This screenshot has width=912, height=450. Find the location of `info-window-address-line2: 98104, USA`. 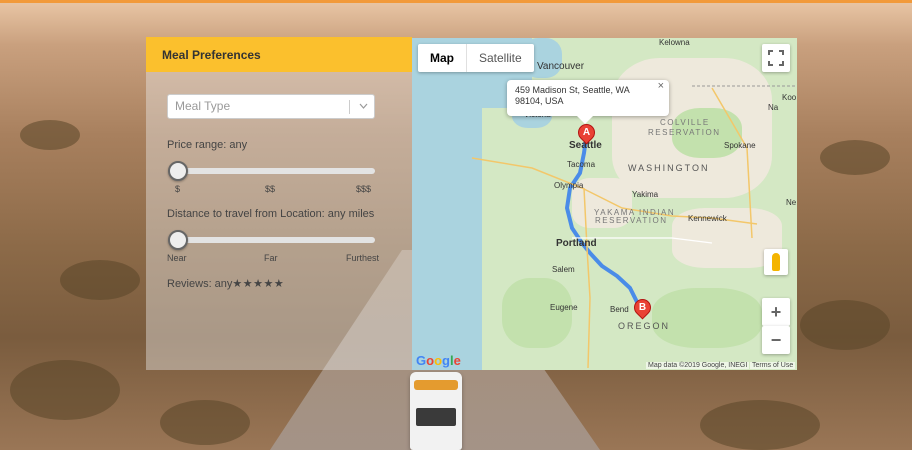

info-window-address-line2: 98104, USA is located at coordinates (539, 101).